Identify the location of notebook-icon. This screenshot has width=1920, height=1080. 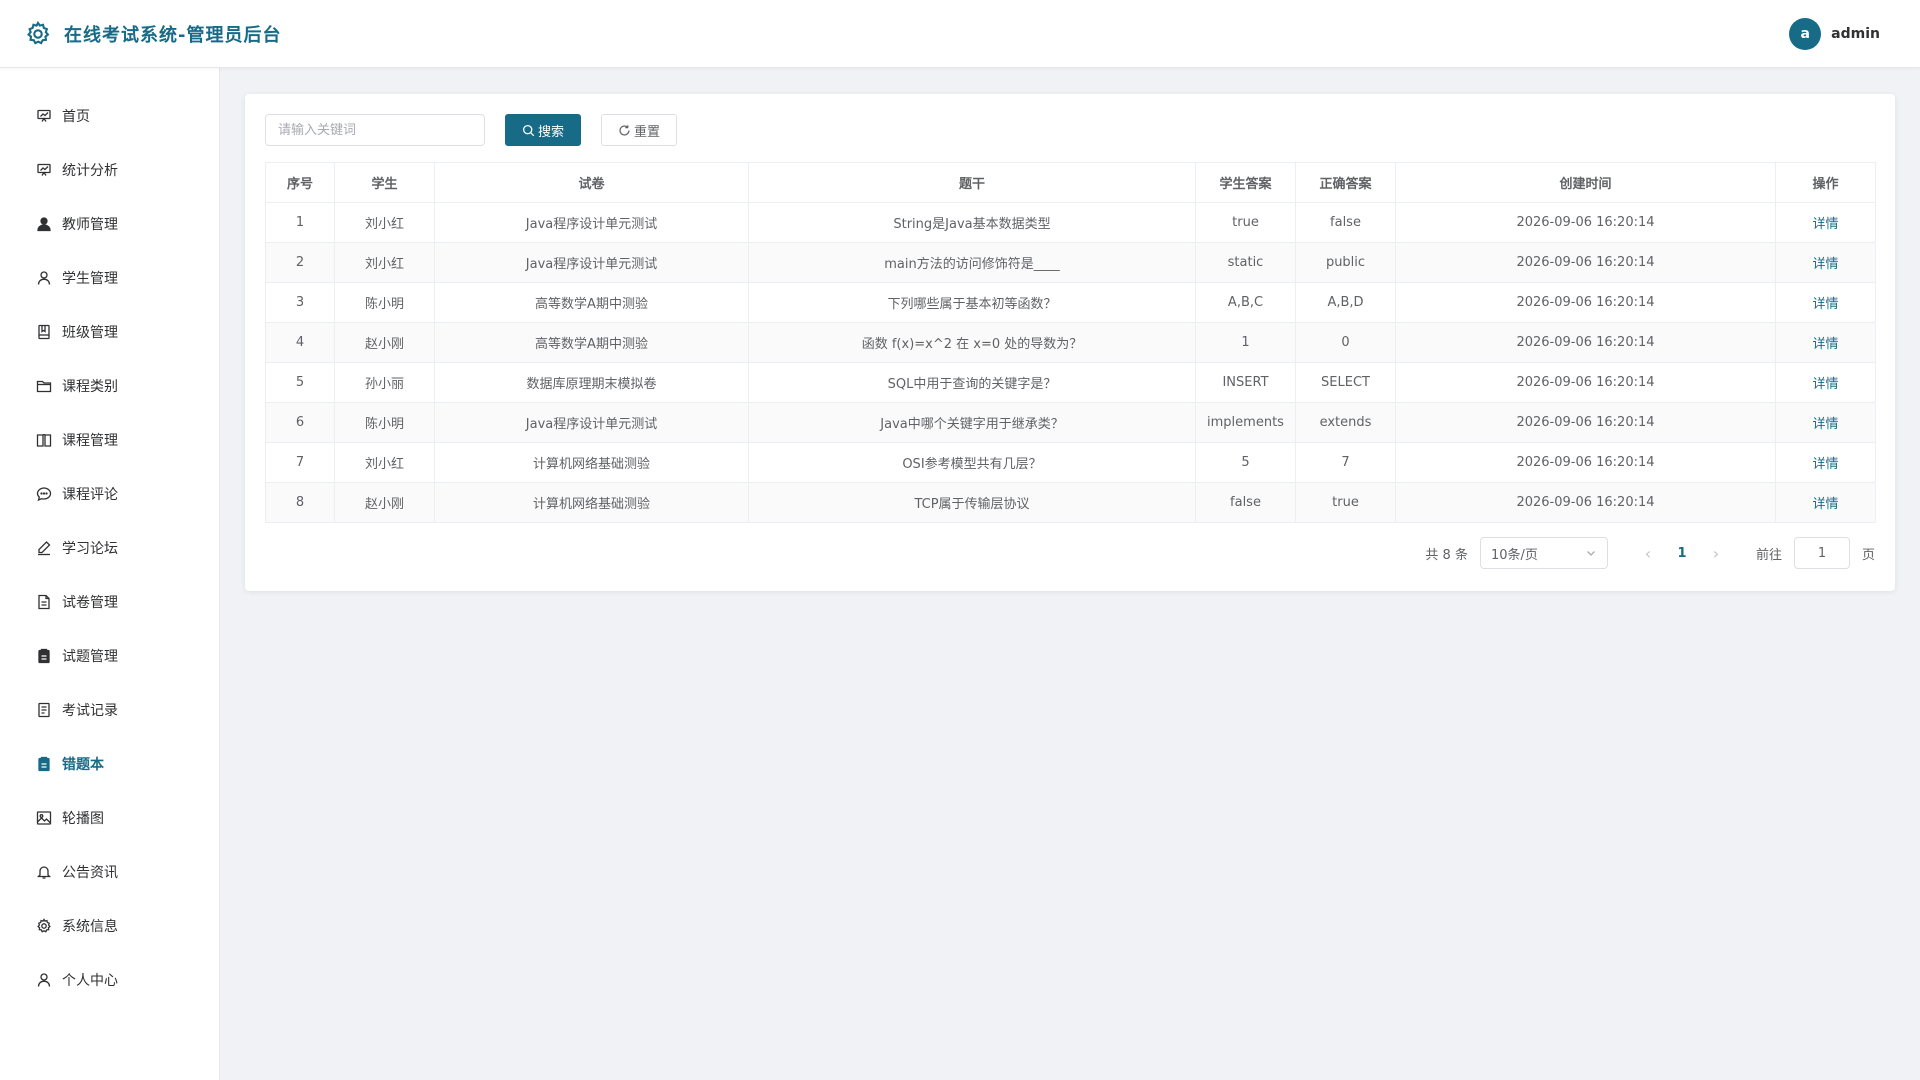
(44, 332).